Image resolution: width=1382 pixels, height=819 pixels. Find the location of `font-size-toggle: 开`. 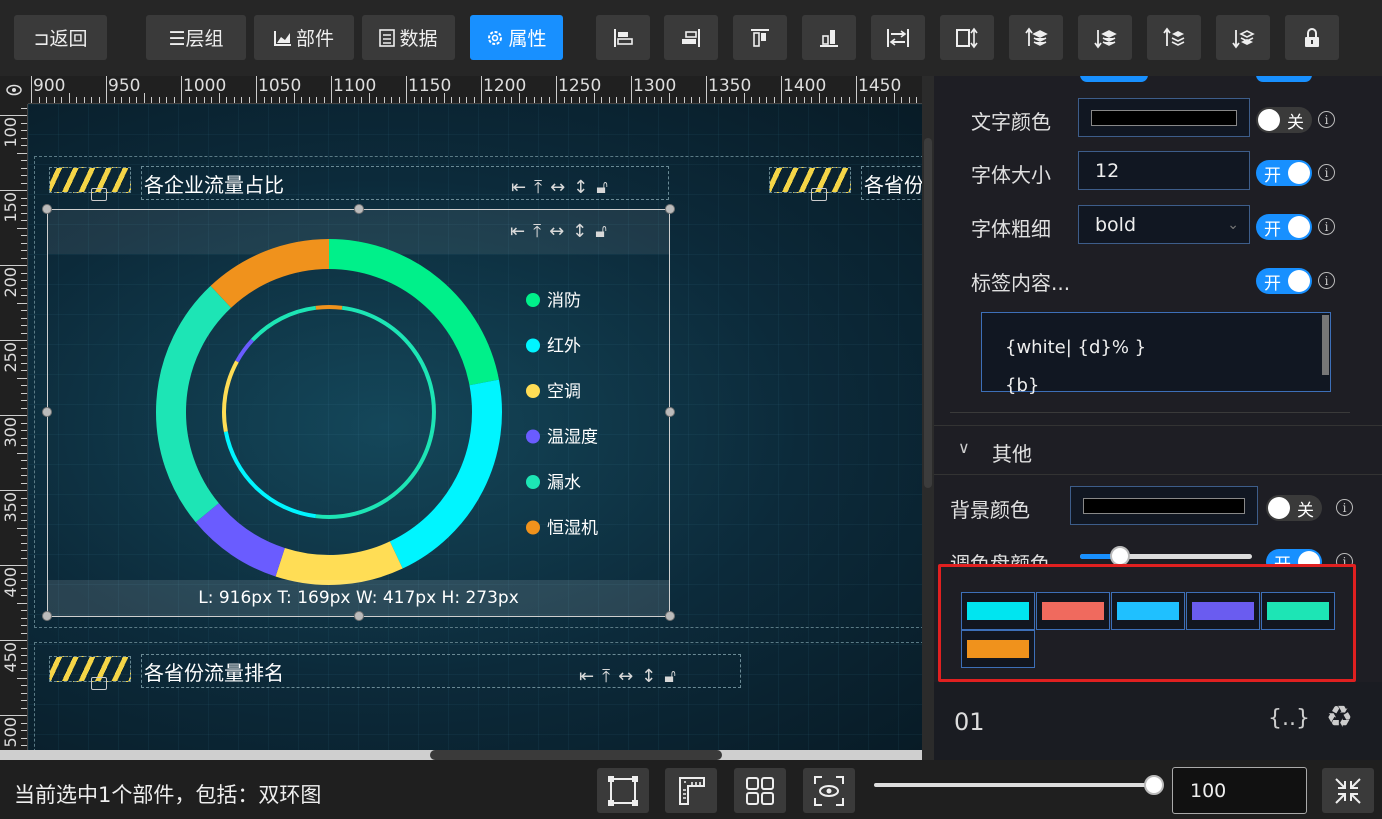

font-size-toggle: 开 is located at coordinates (1284, 173).